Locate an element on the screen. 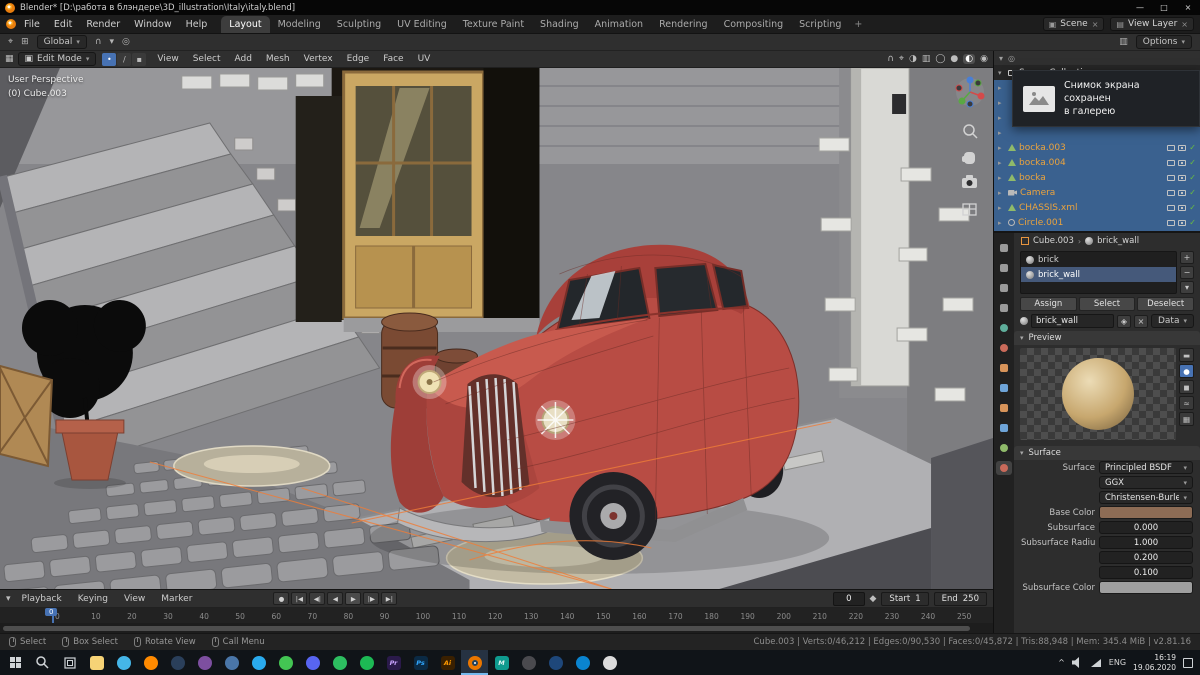  taskbar-app-unity is located at coordinates (528, 662).